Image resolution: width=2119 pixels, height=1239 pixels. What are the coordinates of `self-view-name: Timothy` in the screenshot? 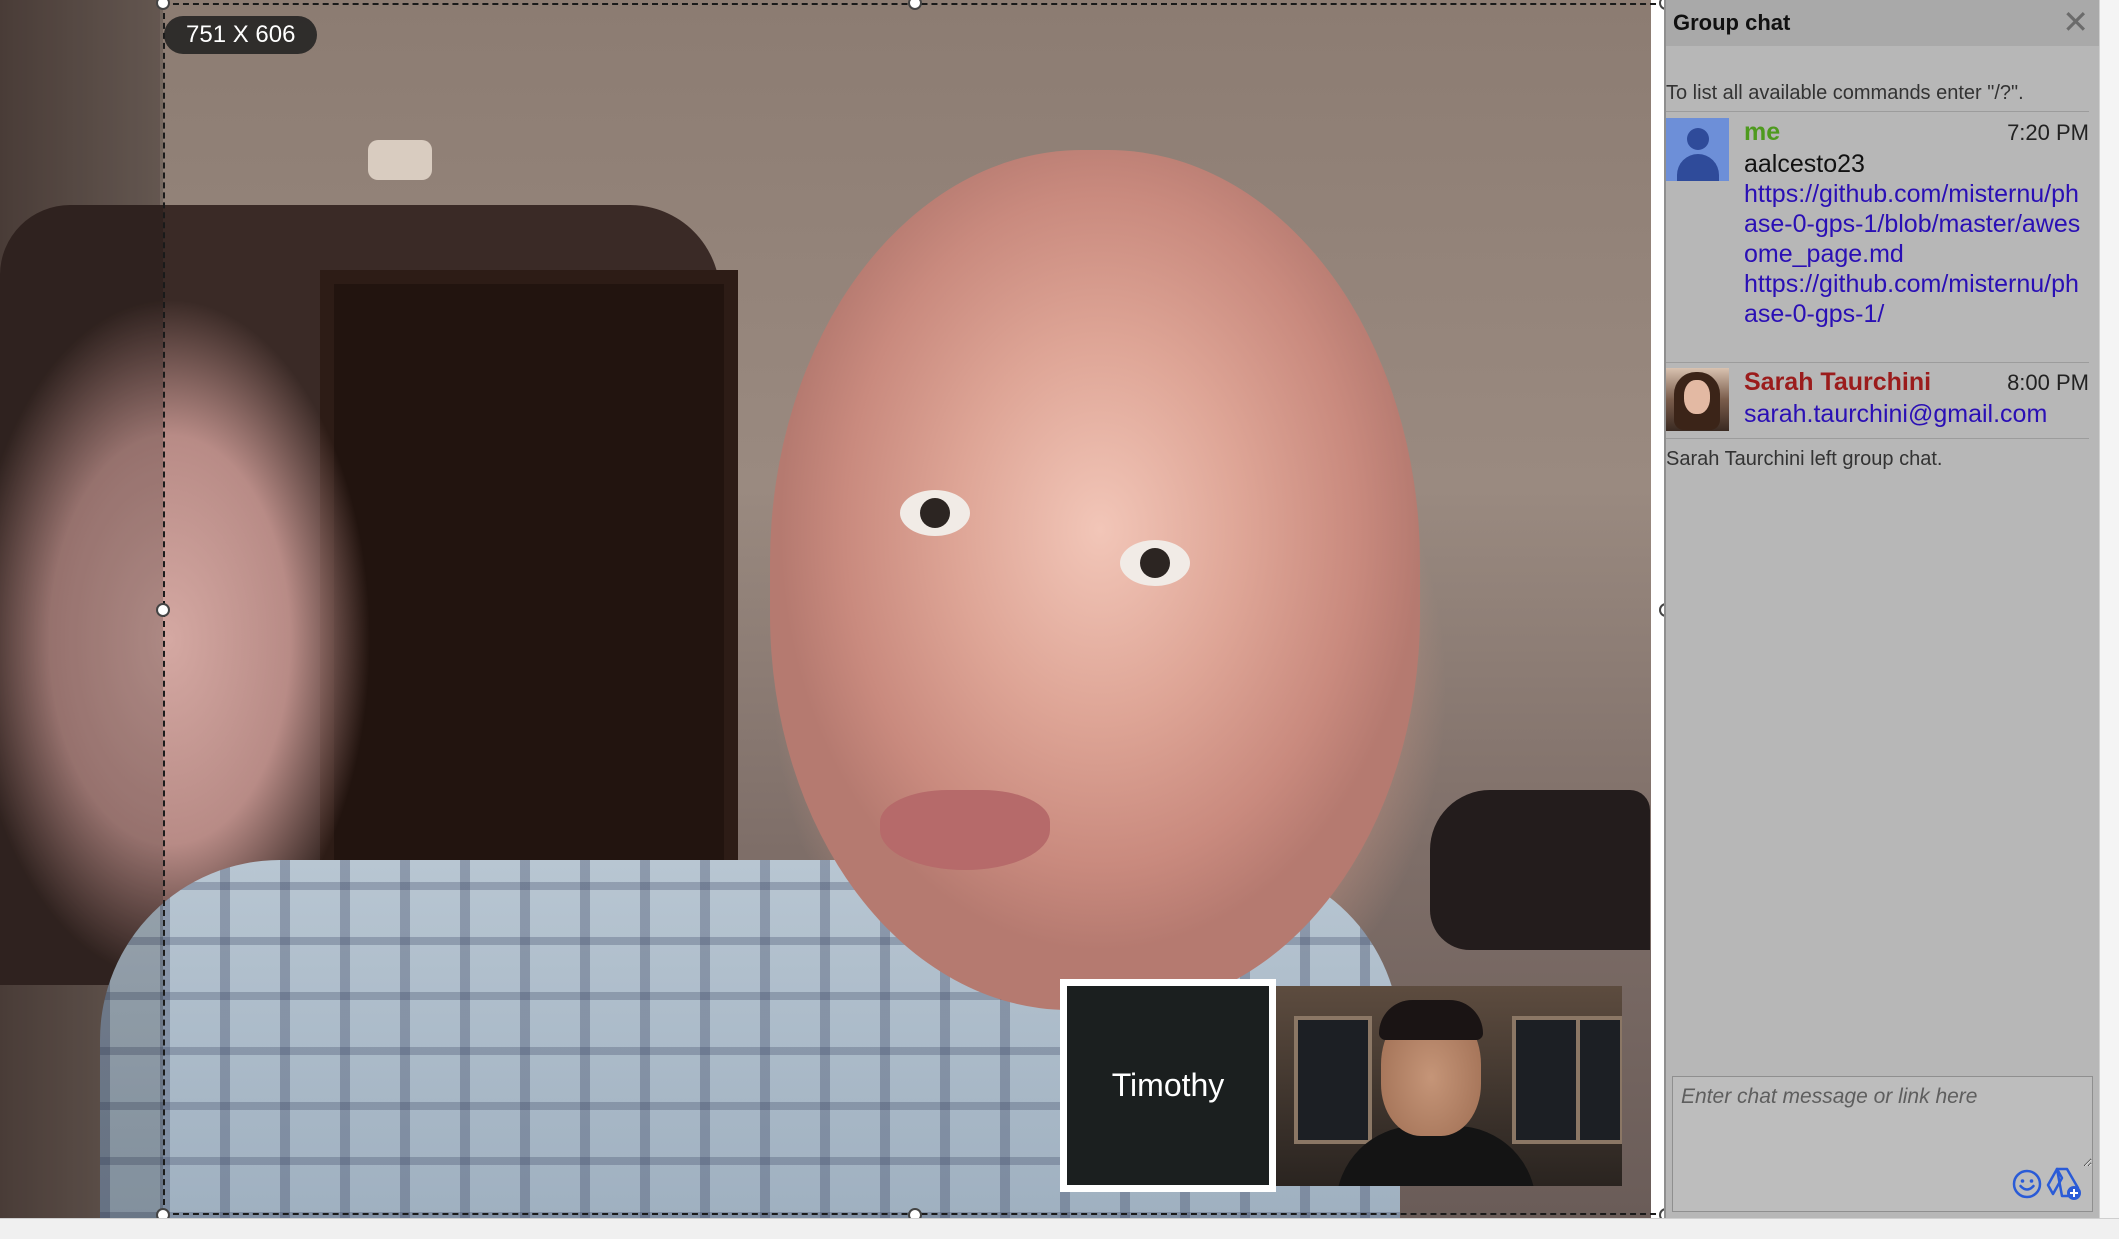 It's located at (1168, 1085).